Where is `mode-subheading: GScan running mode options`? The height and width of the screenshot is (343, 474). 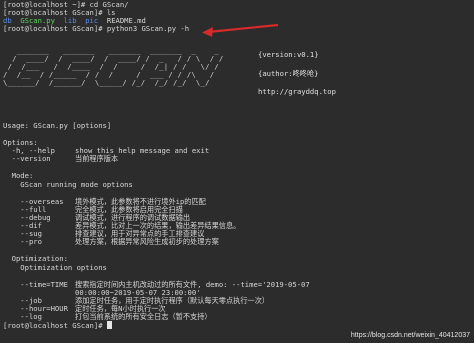 mode-subheading: GScan running mode options is located at coordinates (68, 184).